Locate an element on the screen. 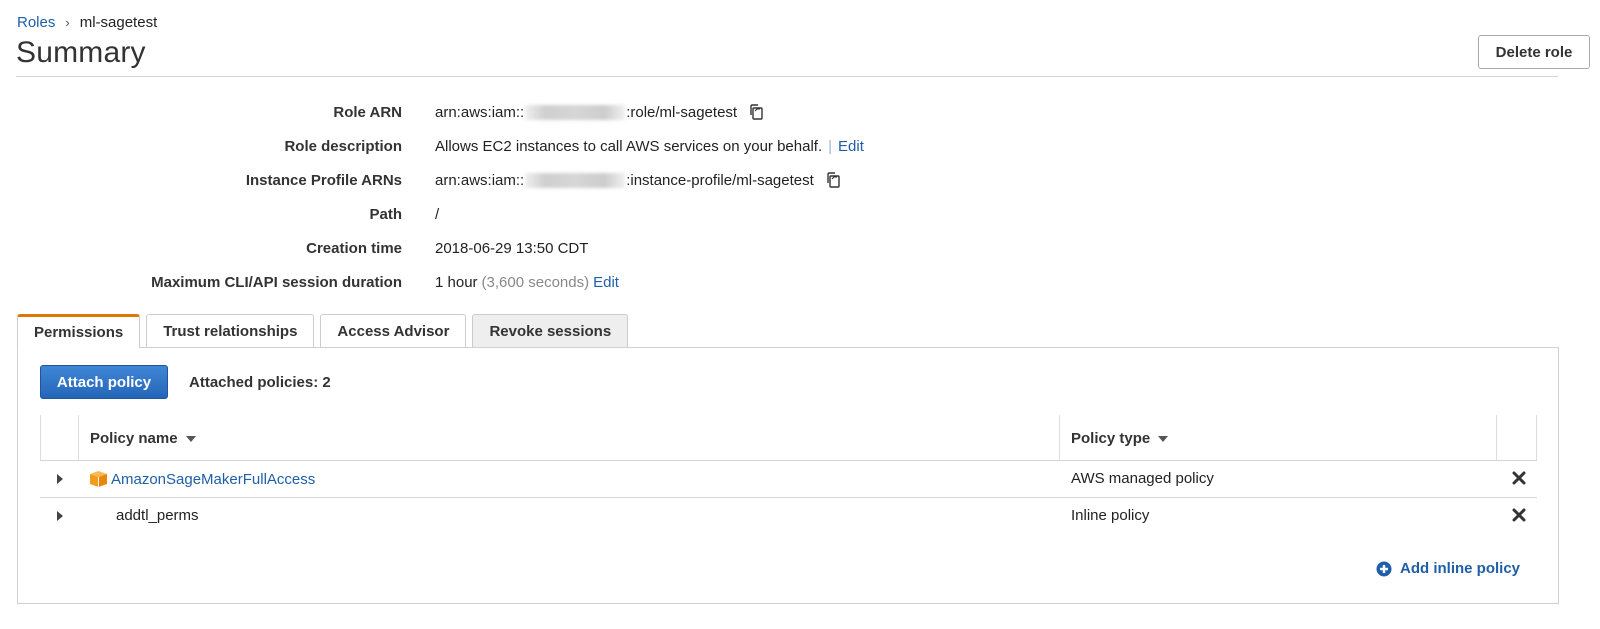 Image resolution: width=1600 pixels, height=629 pixels. plus-circle-icon is located at coordinates (1384, 568).